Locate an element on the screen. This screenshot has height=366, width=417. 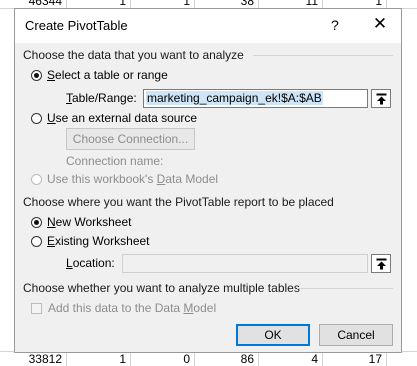
radio-use-data-model: Use this workbook's Data Model is located at coordinates (124, 179).